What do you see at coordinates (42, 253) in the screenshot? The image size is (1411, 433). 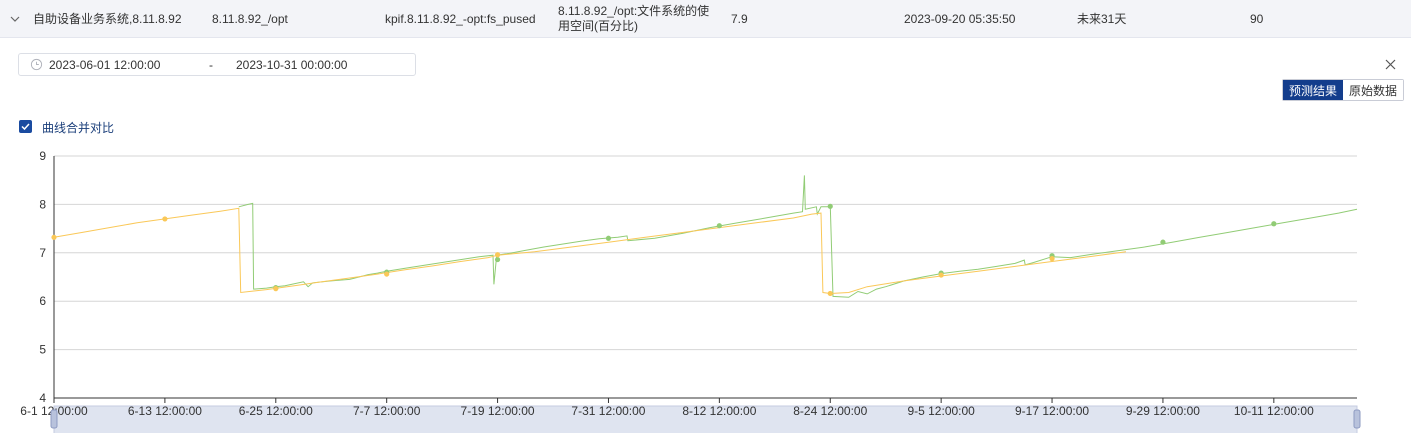 I see `y-tick-label: 7` at bounding box center [42, 253].